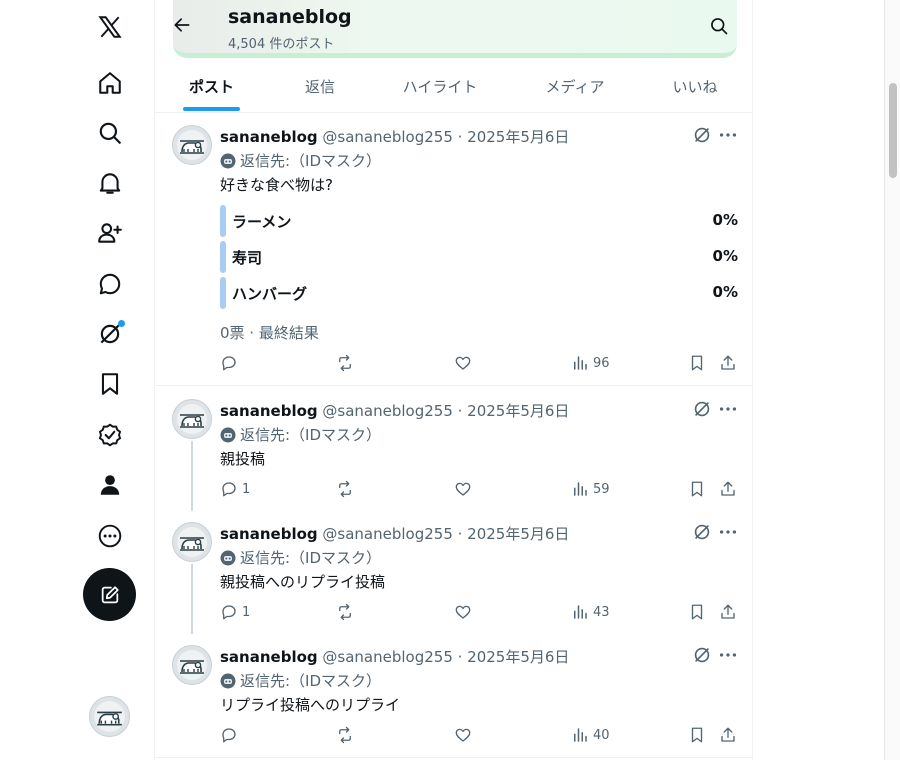  I want to click on poll-option-percent: 0%, so click(725, 220).